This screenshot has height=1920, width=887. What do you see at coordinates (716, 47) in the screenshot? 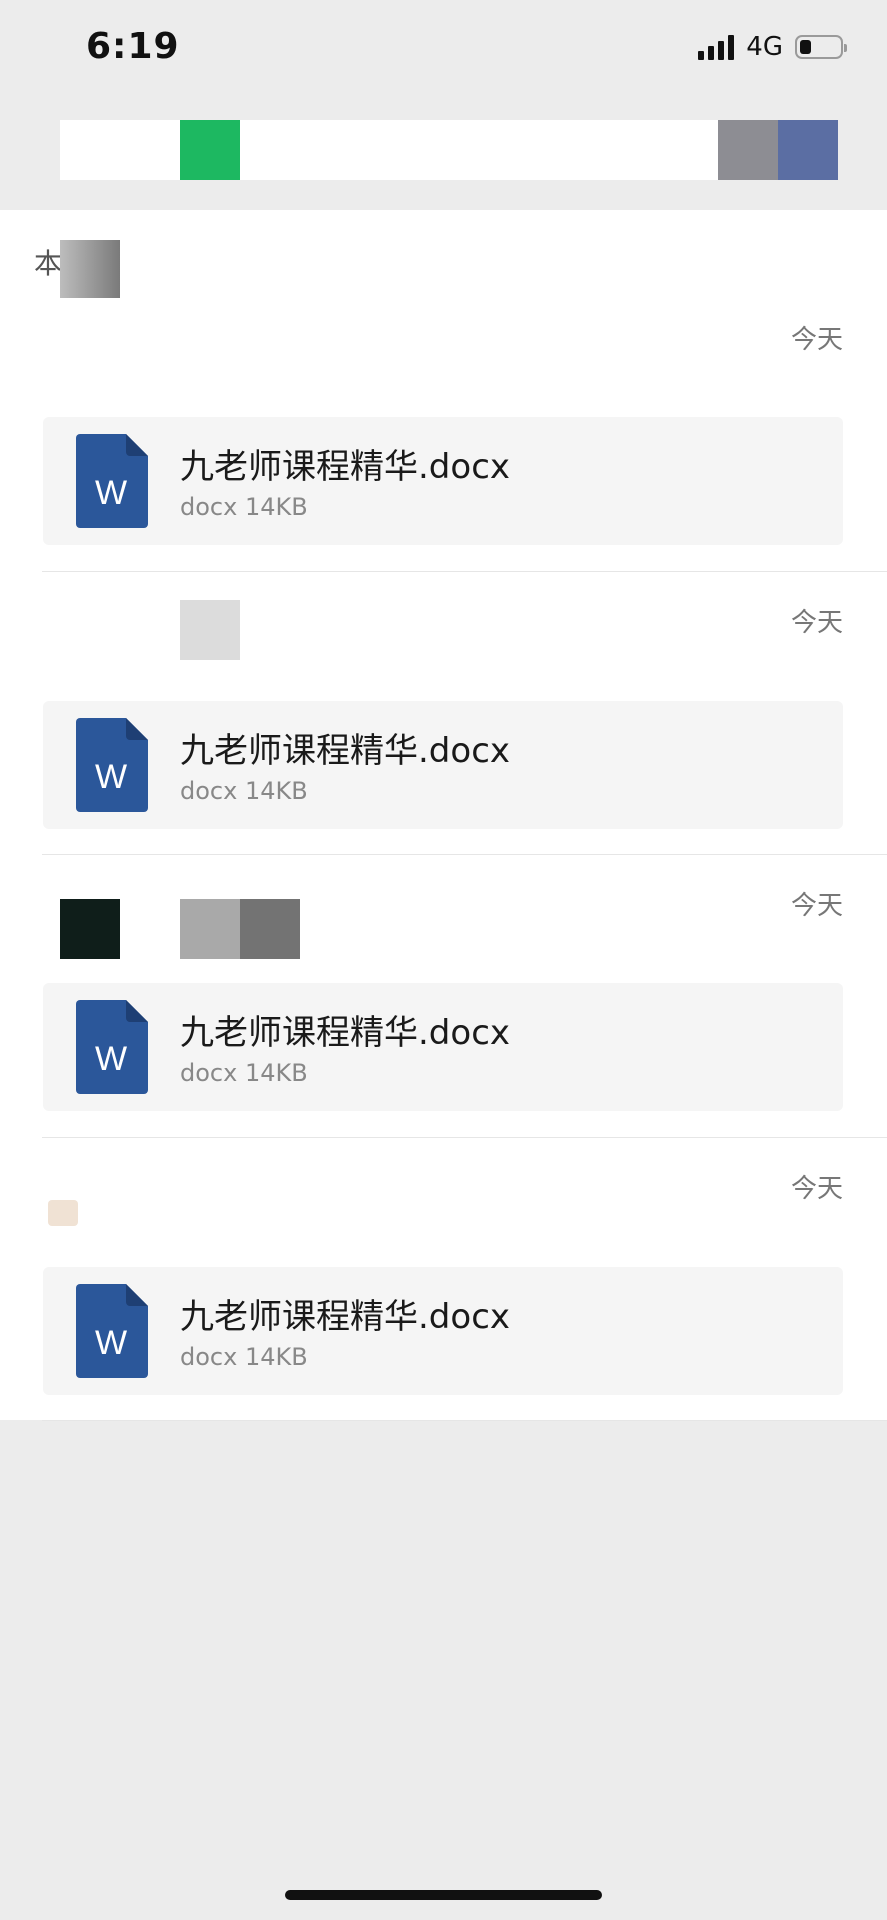
I see `signal-icon` at bounding box center [716, 47].